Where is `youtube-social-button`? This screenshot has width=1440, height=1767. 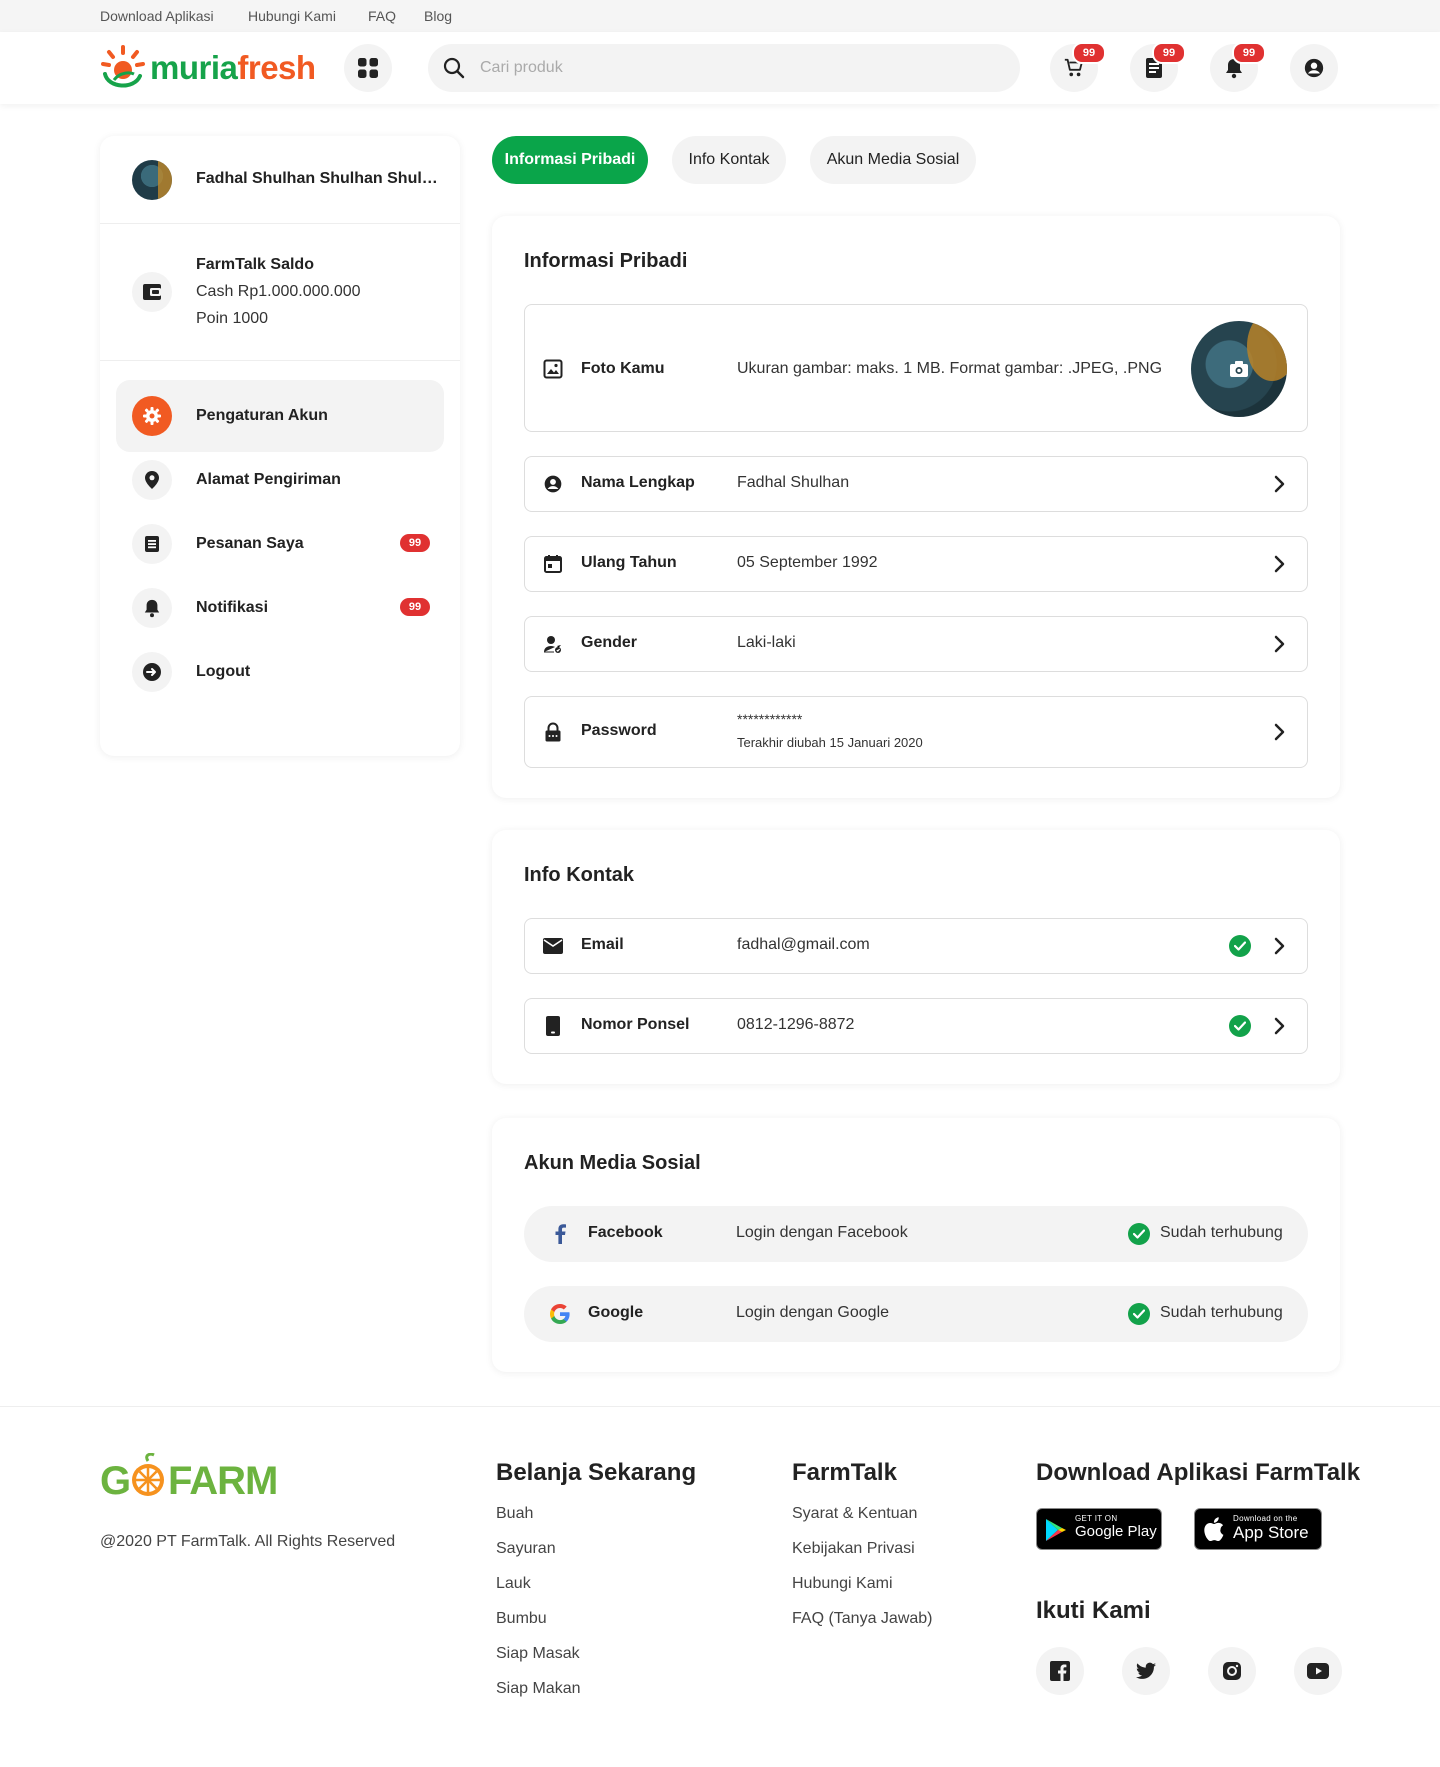 youtube-social-button is located at coordinates (1318, 1671).